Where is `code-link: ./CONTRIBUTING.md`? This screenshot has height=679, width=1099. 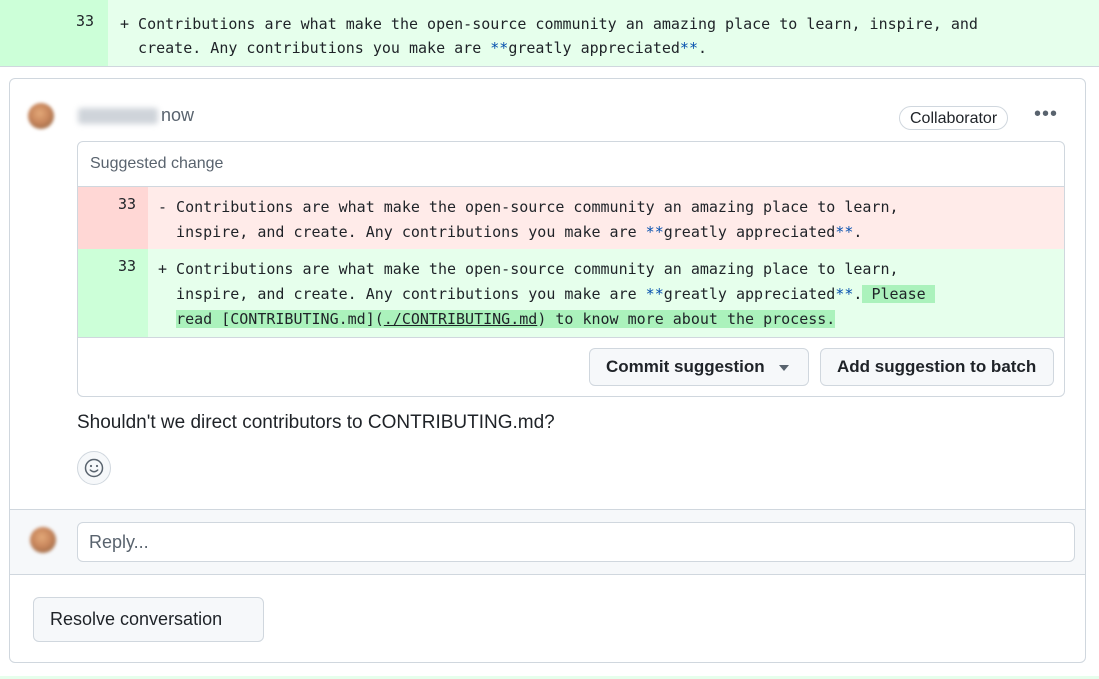
code-link: ./CONTRIBUTING.md is located at coordinates (460, 319).